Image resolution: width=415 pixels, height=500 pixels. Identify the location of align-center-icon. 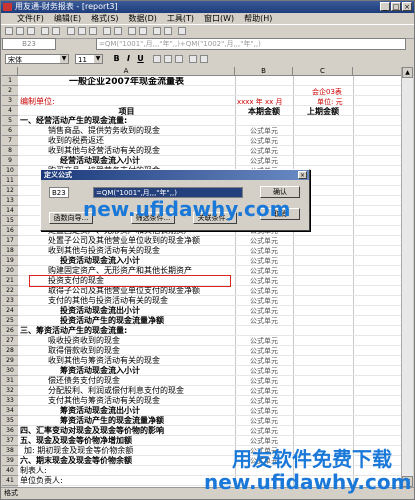
(168, 59).